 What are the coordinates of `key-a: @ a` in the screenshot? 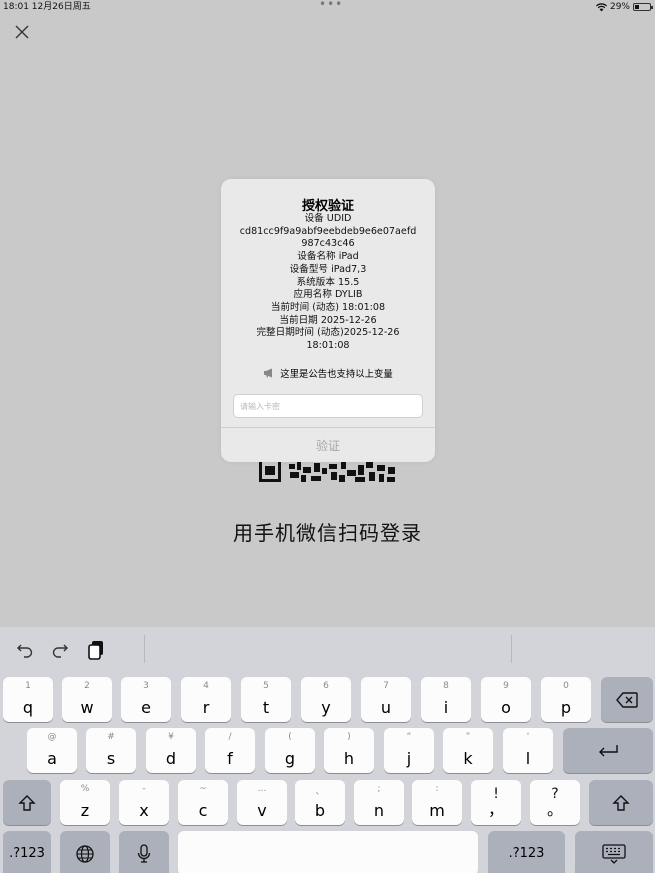 It's located at (52, 750).